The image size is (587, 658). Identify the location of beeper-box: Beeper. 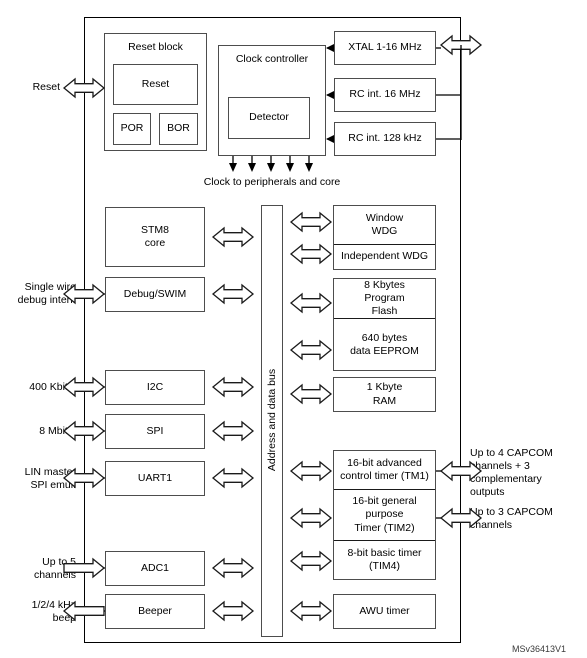
(155, 611).